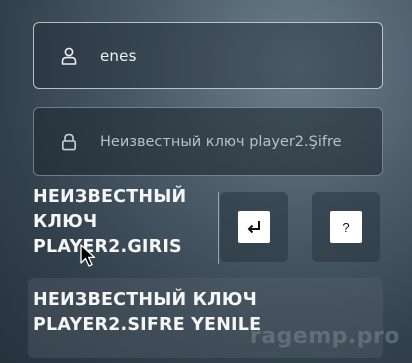  What do you see at coordinates (218, 228) in the screenshot?
I see `login-divider` at bounding box center [218, 228].